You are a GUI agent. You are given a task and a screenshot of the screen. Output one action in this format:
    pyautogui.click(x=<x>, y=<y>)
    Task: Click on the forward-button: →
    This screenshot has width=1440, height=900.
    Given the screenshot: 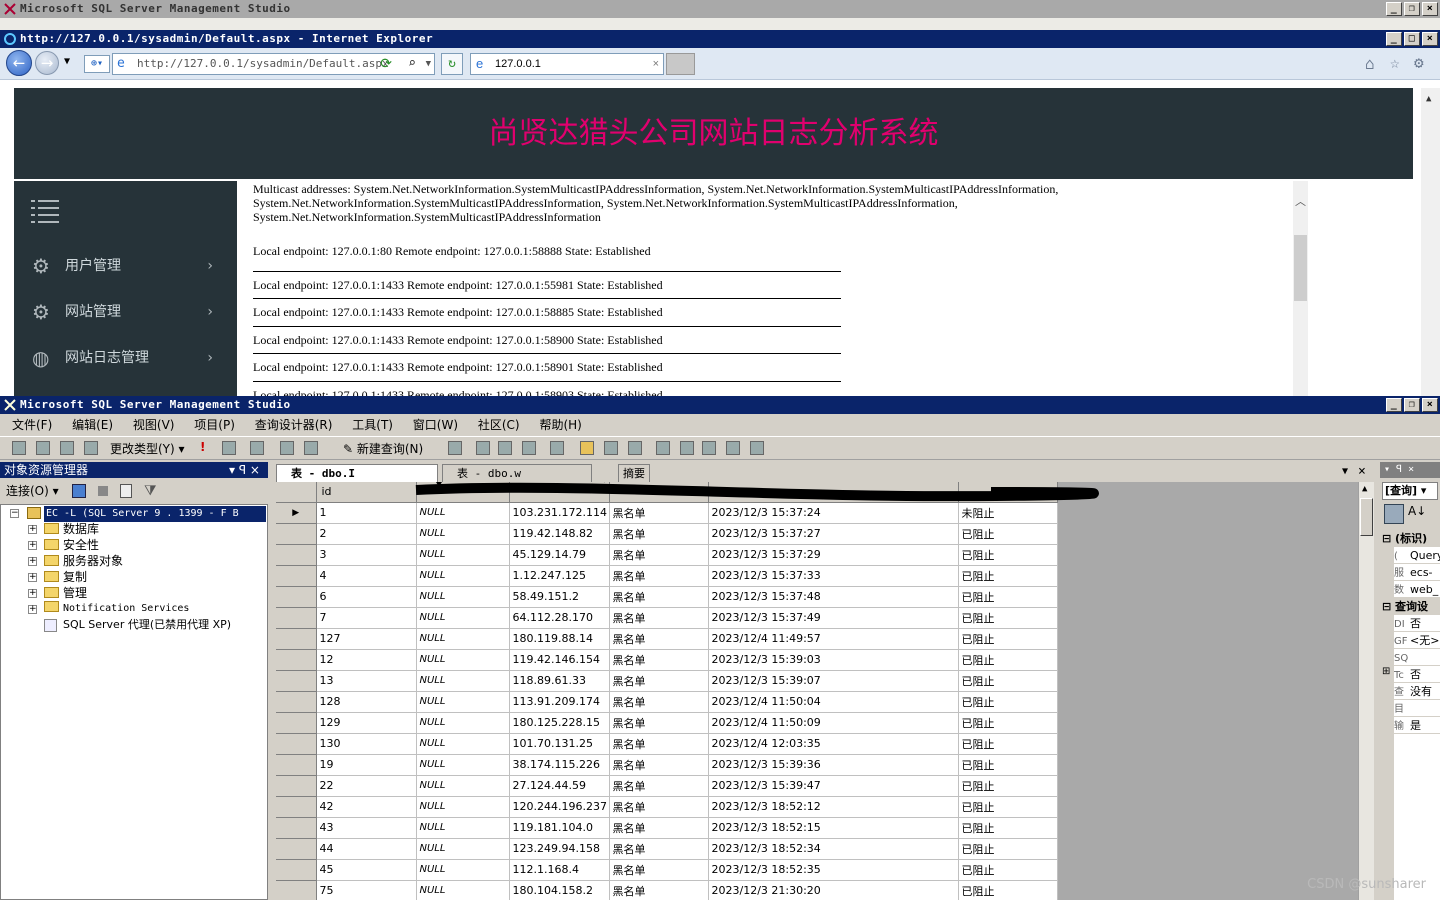 What is the action you would take?
    pyautogui.click(x=47, y=63)
    